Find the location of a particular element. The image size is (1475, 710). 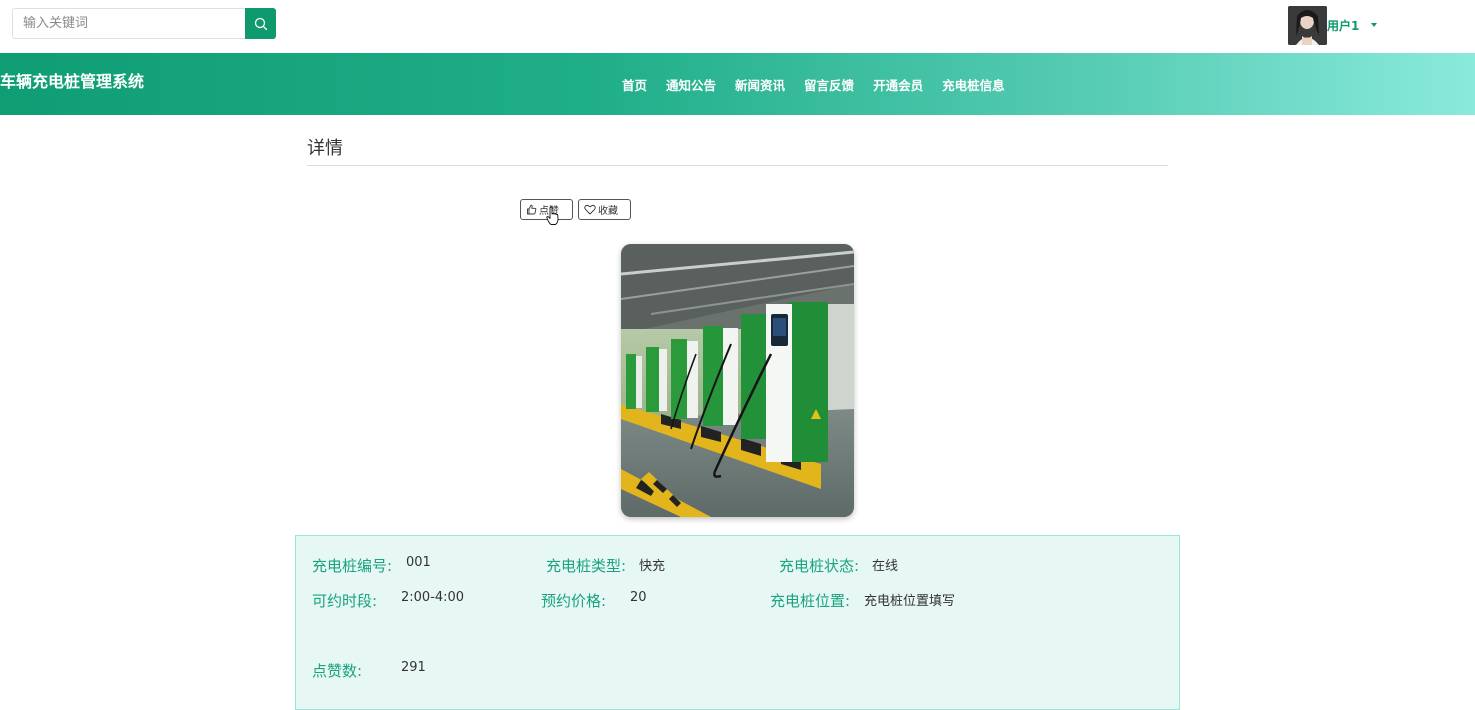

page-title: 详情 is located at coordinates (325, 148).